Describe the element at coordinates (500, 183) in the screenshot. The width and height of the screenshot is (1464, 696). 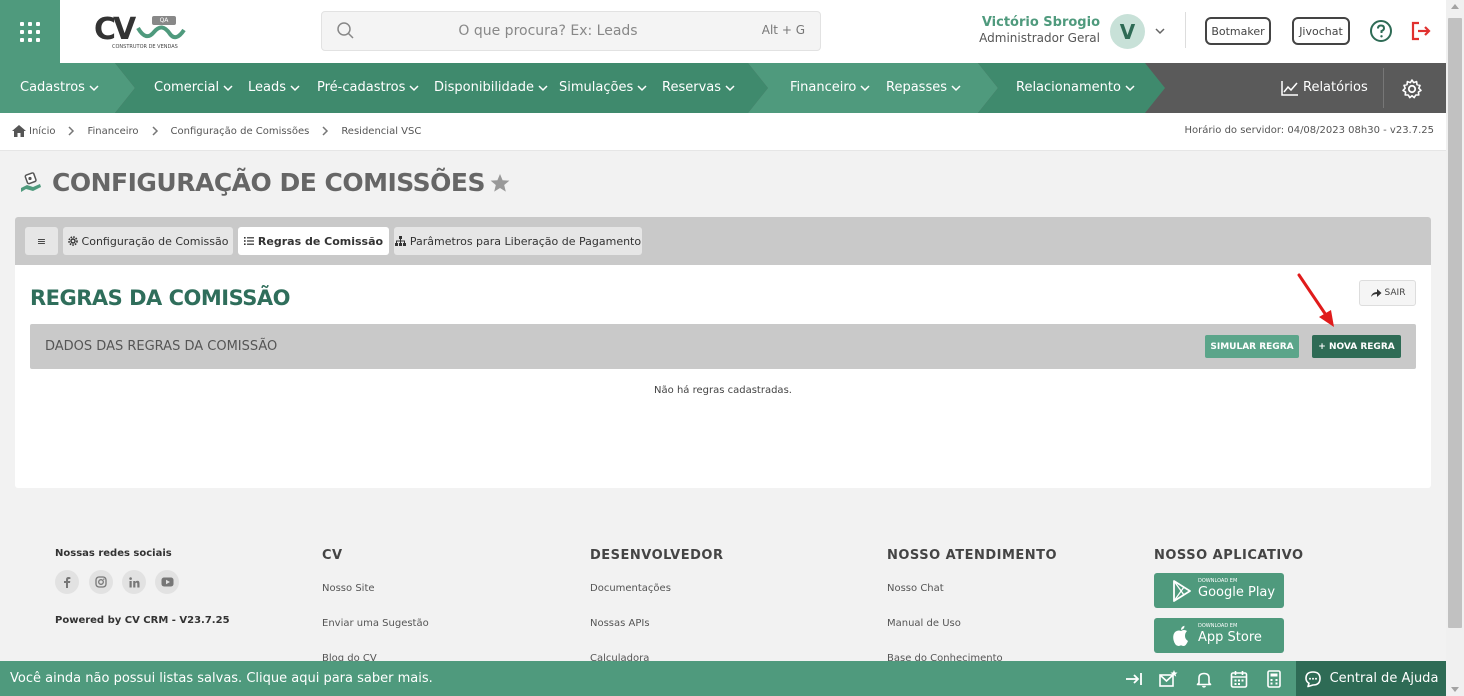
I see `star-icon` at that location.